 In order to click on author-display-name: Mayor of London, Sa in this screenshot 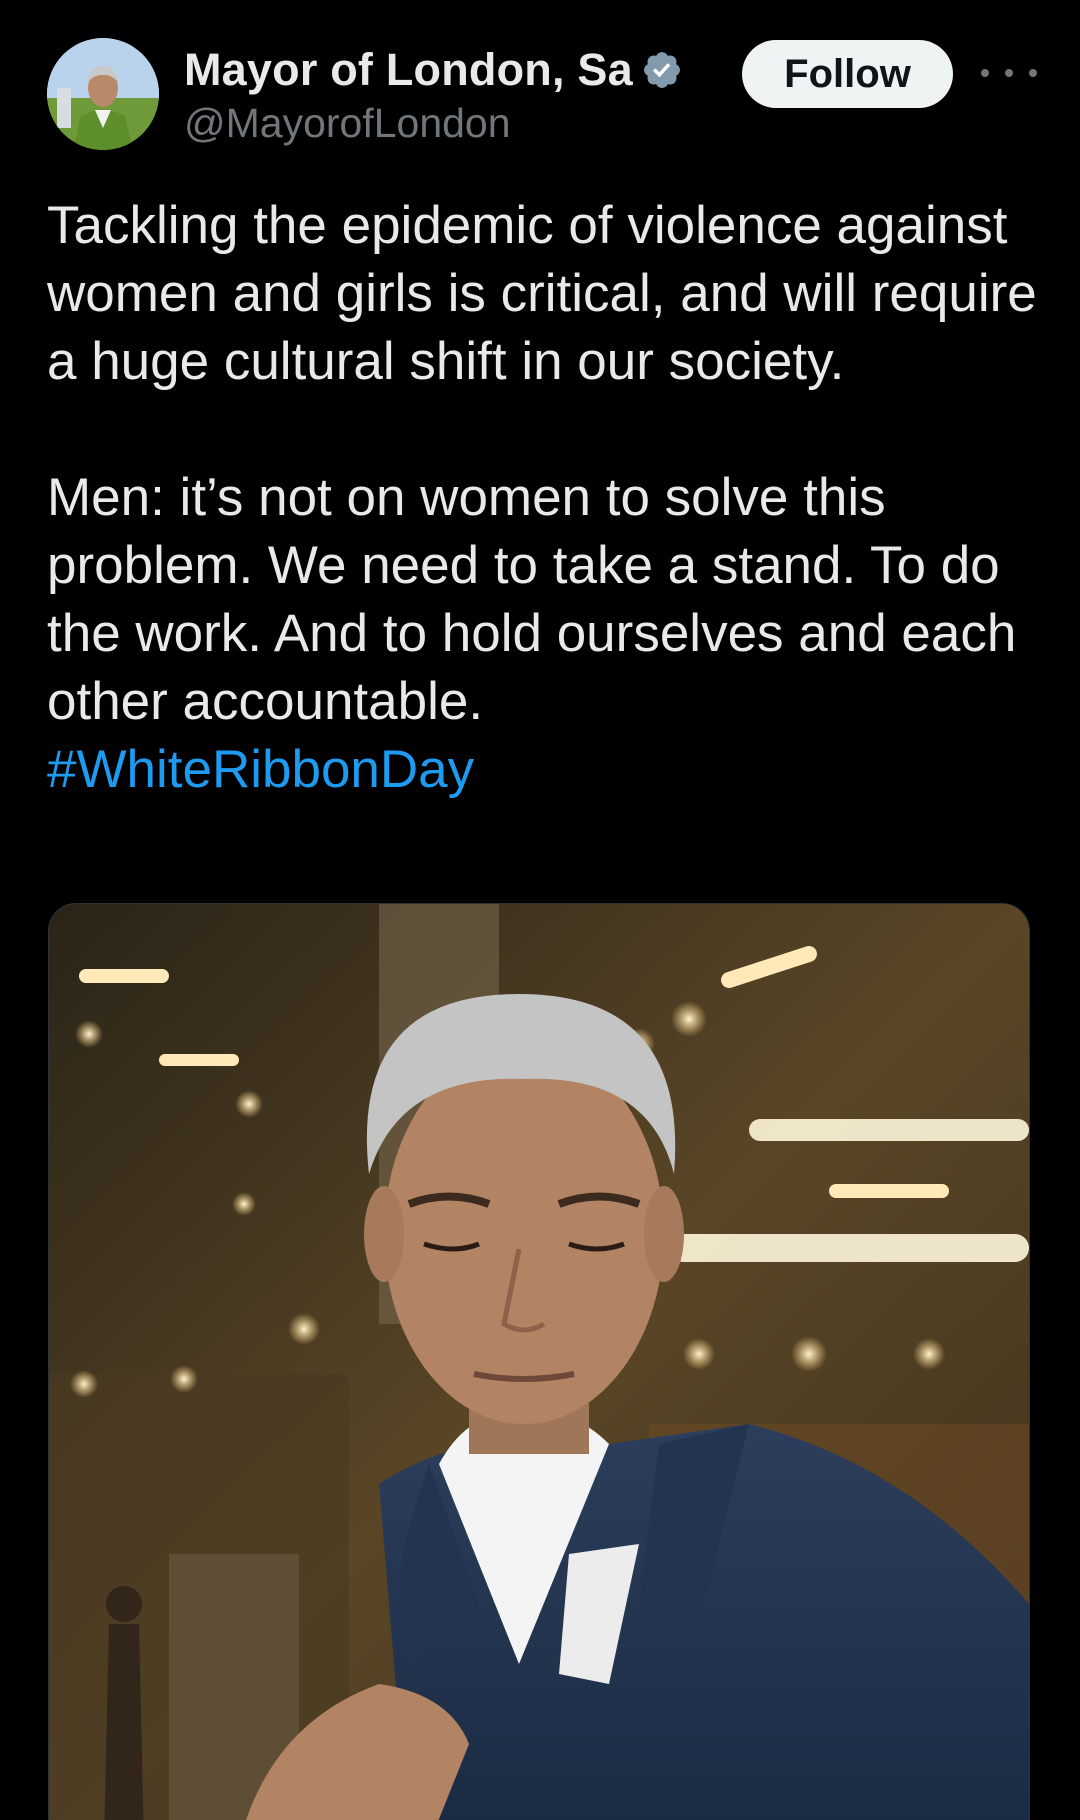, I will do `click(408, 70)`.